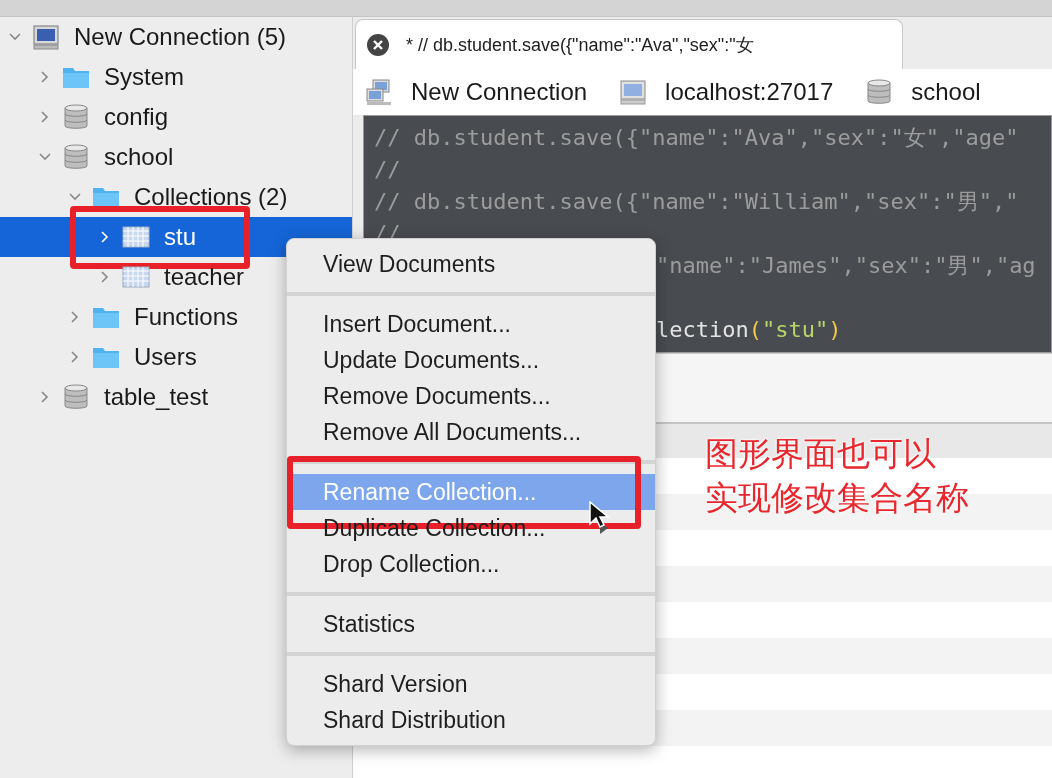  Describe the element at coordinates (471, 684) in the screenshot. I see `menu-item: Shard Version` at that location.